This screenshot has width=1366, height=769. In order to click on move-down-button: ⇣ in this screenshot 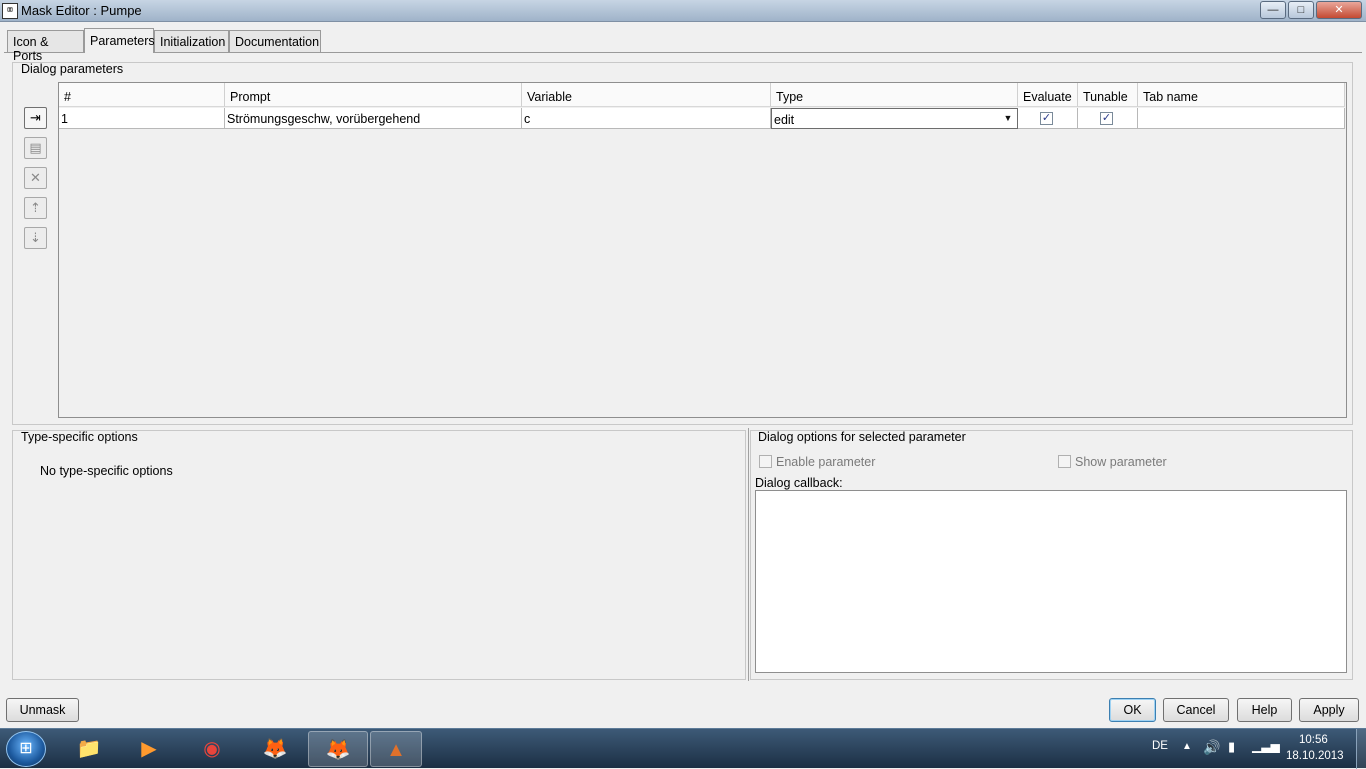, I will do `click(35, 238)`.